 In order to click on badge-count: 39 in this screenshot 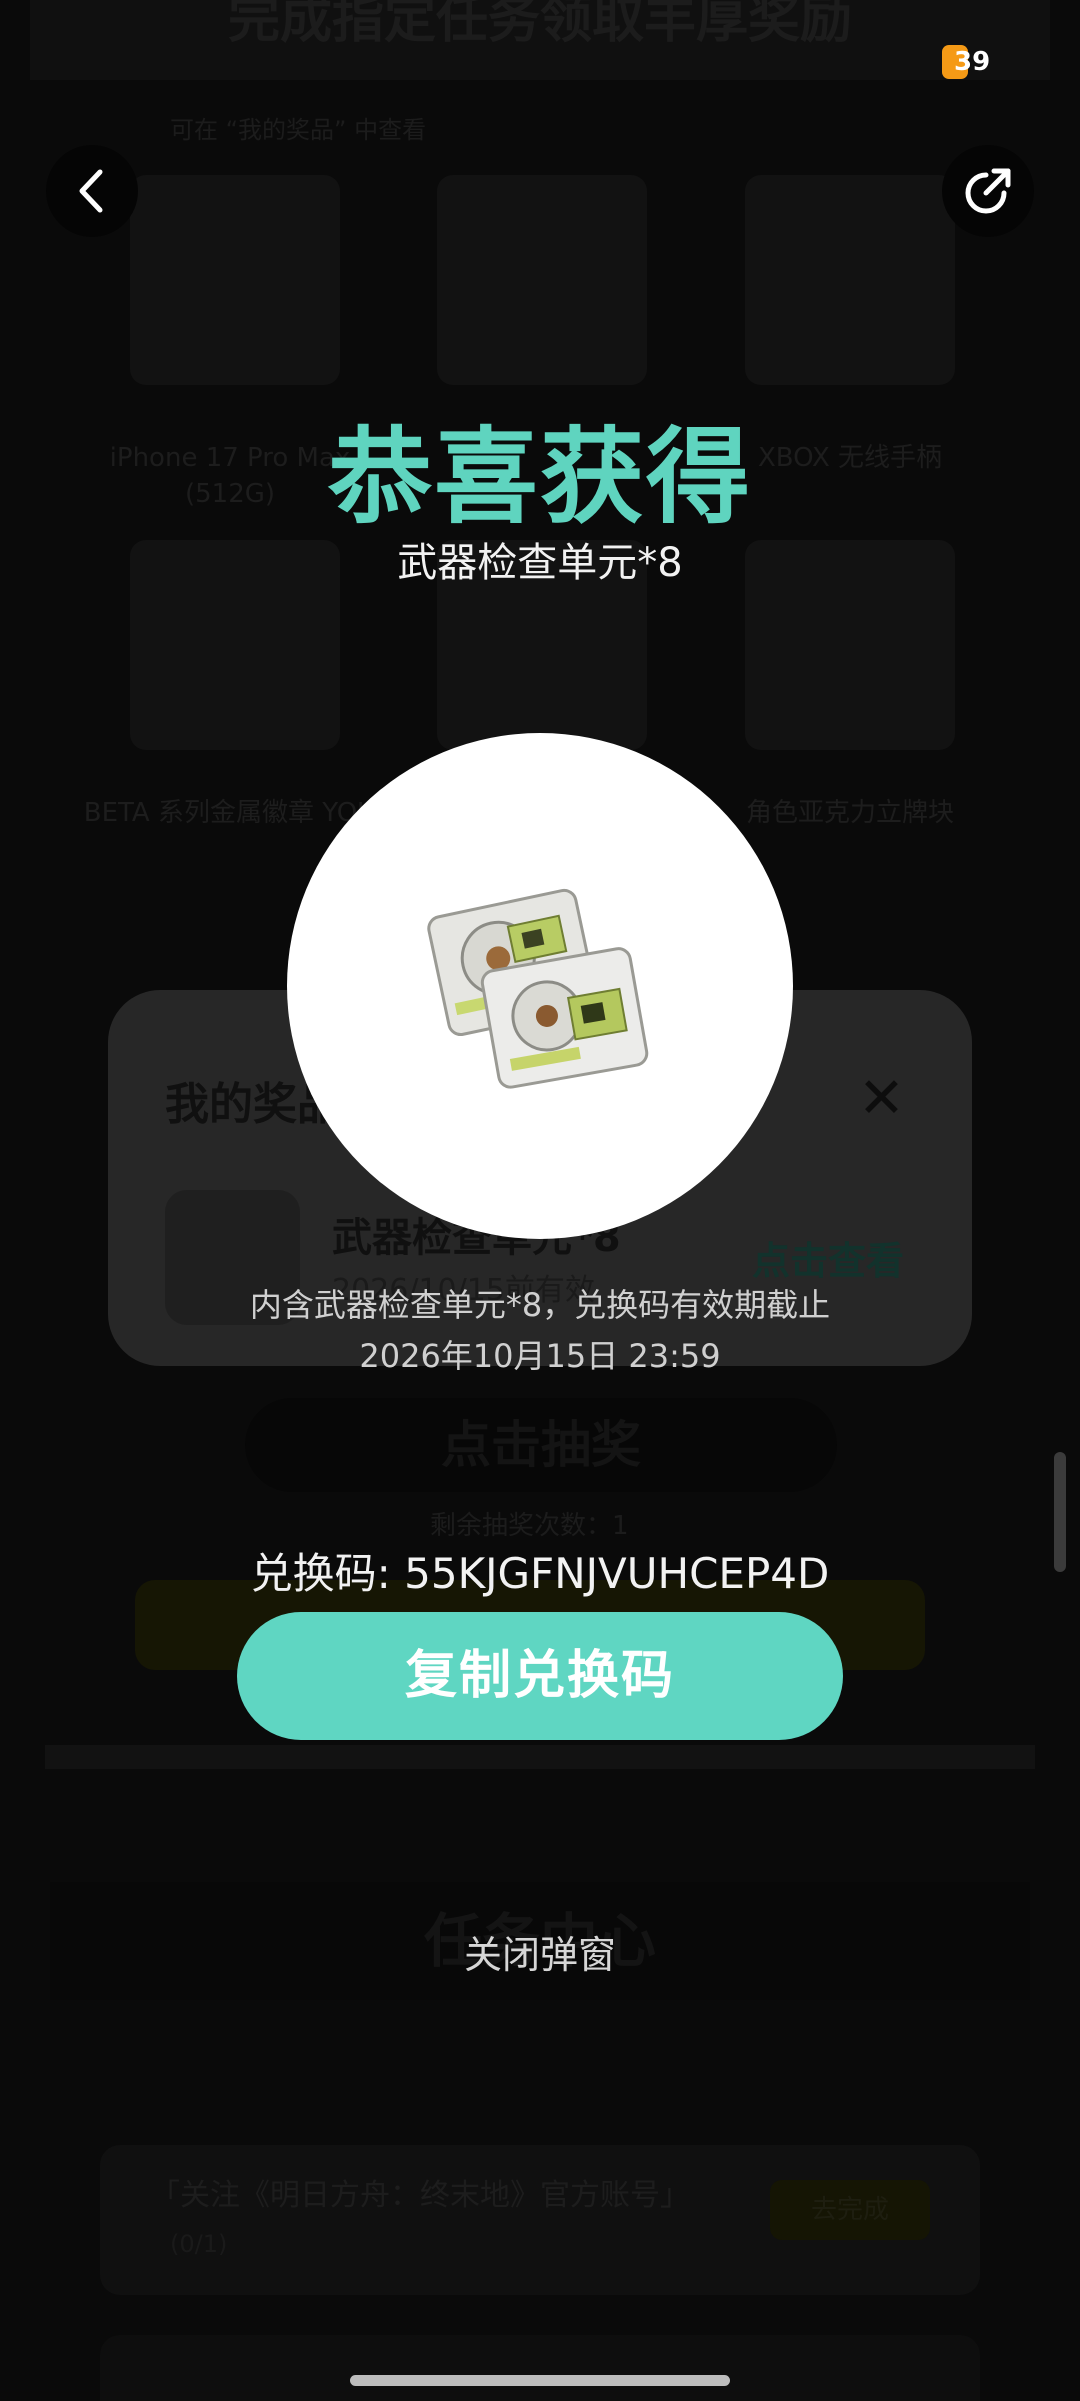, I will do `click(972, 62)`.